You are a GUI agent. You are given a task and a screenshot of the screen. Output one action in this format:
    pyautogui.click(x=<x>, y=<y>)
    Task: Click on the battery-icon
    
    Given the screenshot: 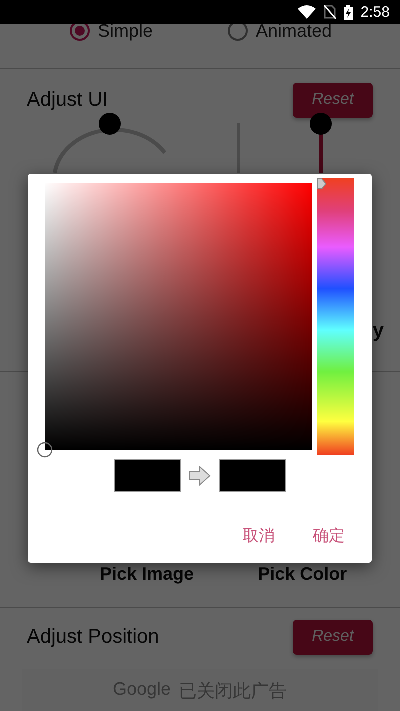 What is the action you would take?
    pyautogui.click(x=348, y=12)
    